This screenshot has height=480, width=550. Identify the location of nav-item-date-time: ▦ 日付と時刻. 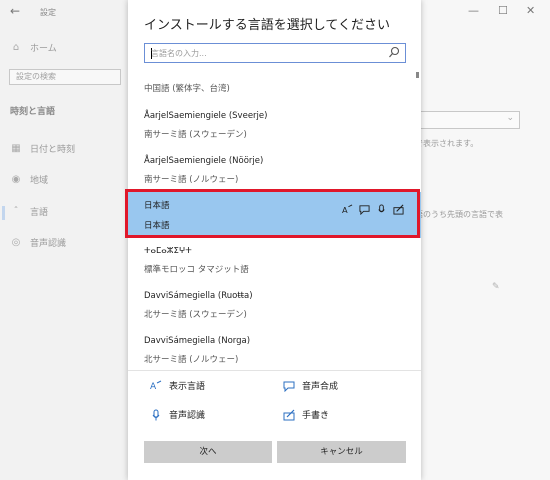
(42, 148).